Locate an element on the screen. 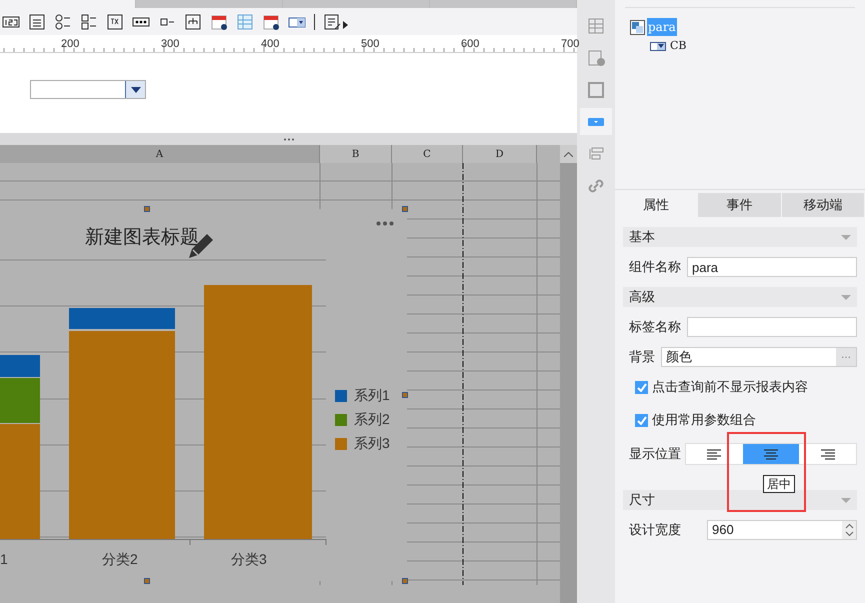 The height and width of the screenshot is (603, 865). axis-label: 分类2 is located at coordinates (120, 559).